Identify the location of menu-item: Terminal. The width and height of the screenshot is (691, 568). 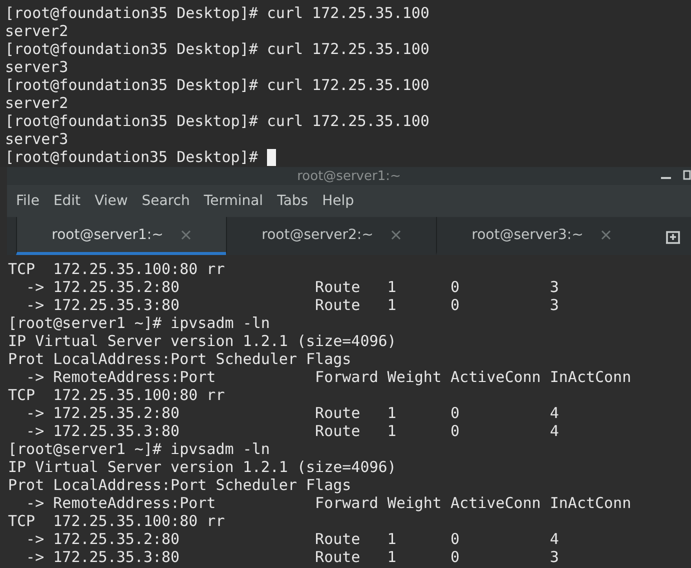
(236, 201).